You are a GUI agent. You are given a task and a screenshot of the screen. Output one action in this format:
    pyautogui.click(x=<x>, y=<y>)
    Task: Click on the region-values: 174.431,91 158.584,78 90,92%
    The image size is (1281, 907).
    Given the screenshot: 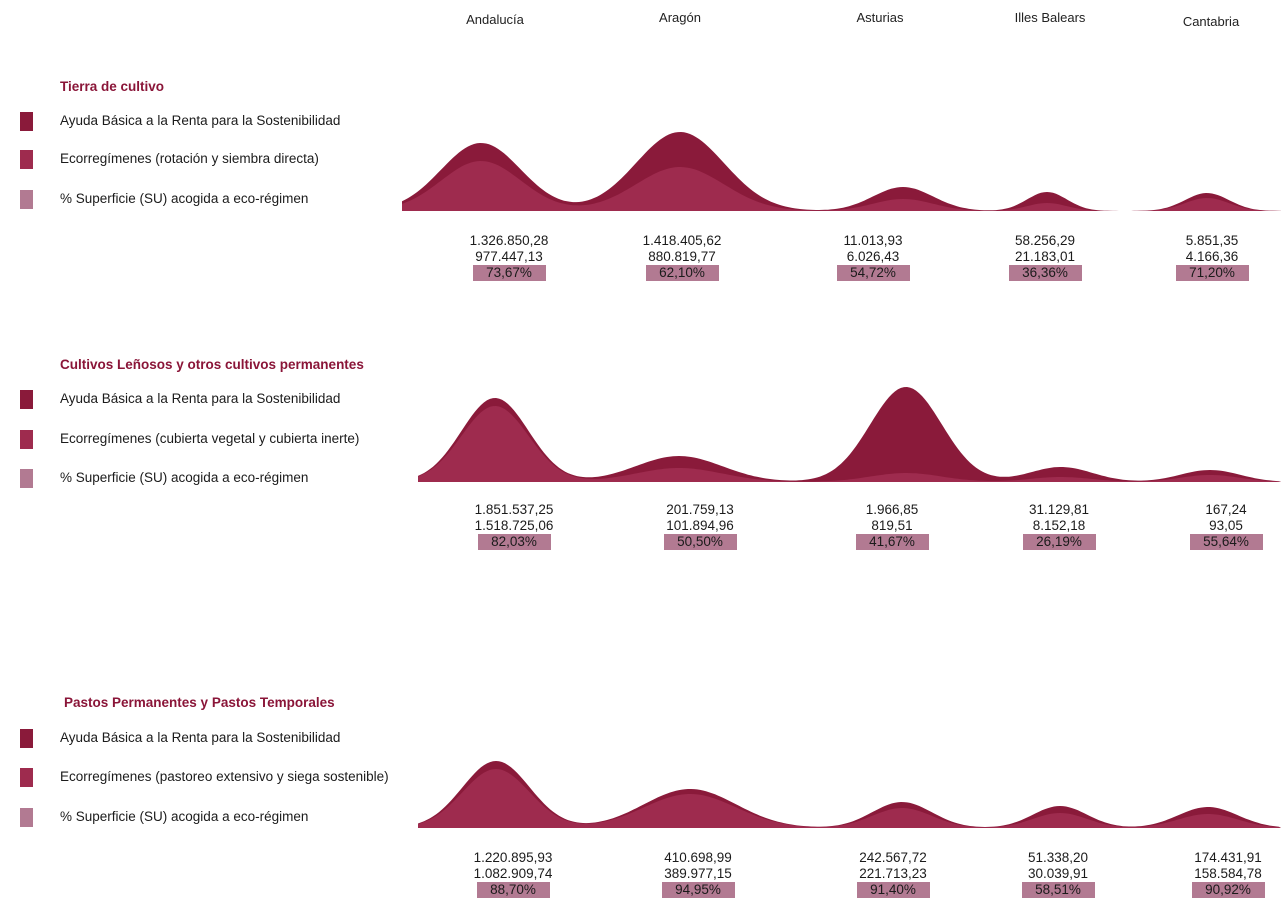 What is the action you would take?
    pyautogui.click(x=1214, y=874)
    